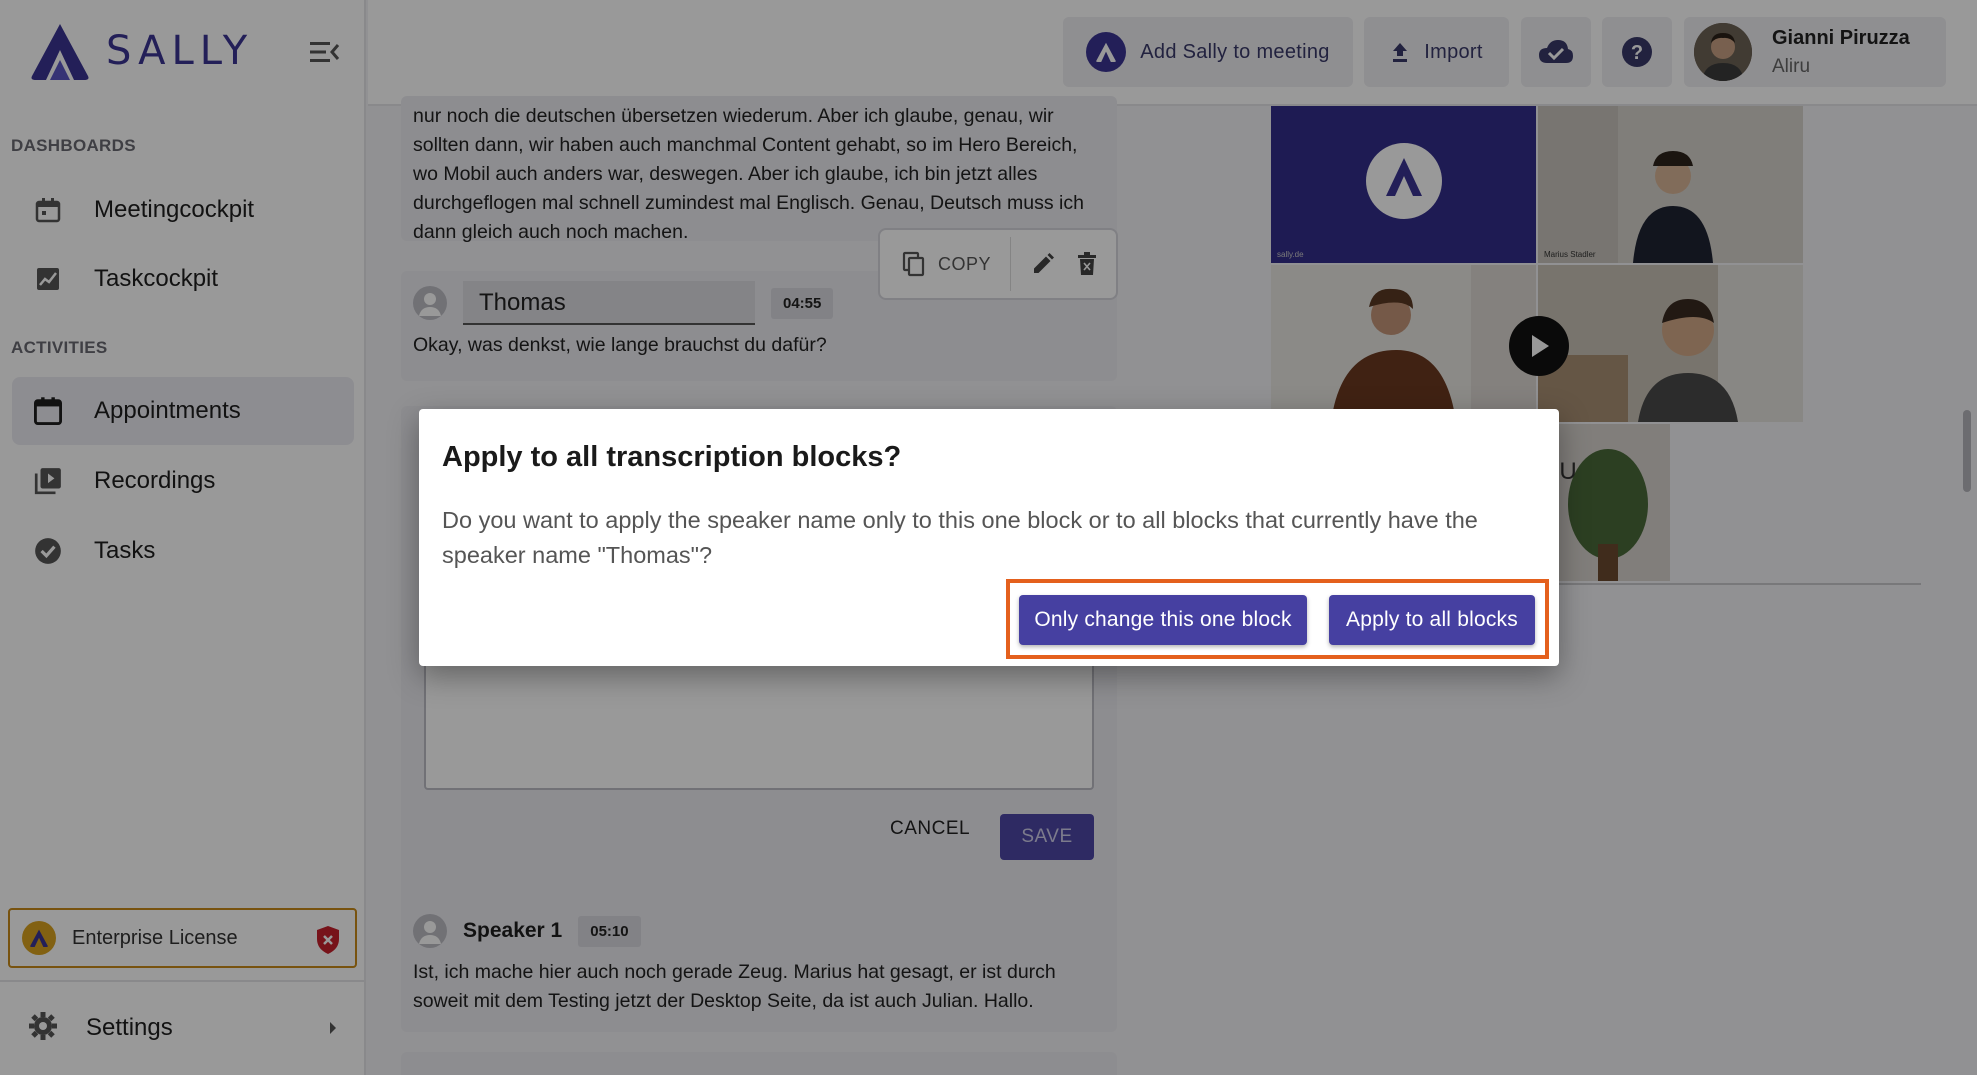  Describe the element at coordinates (1432, 620) in the screenshot. I see `apply-to-all-blocks-button: Apply to all blocks` at that location.